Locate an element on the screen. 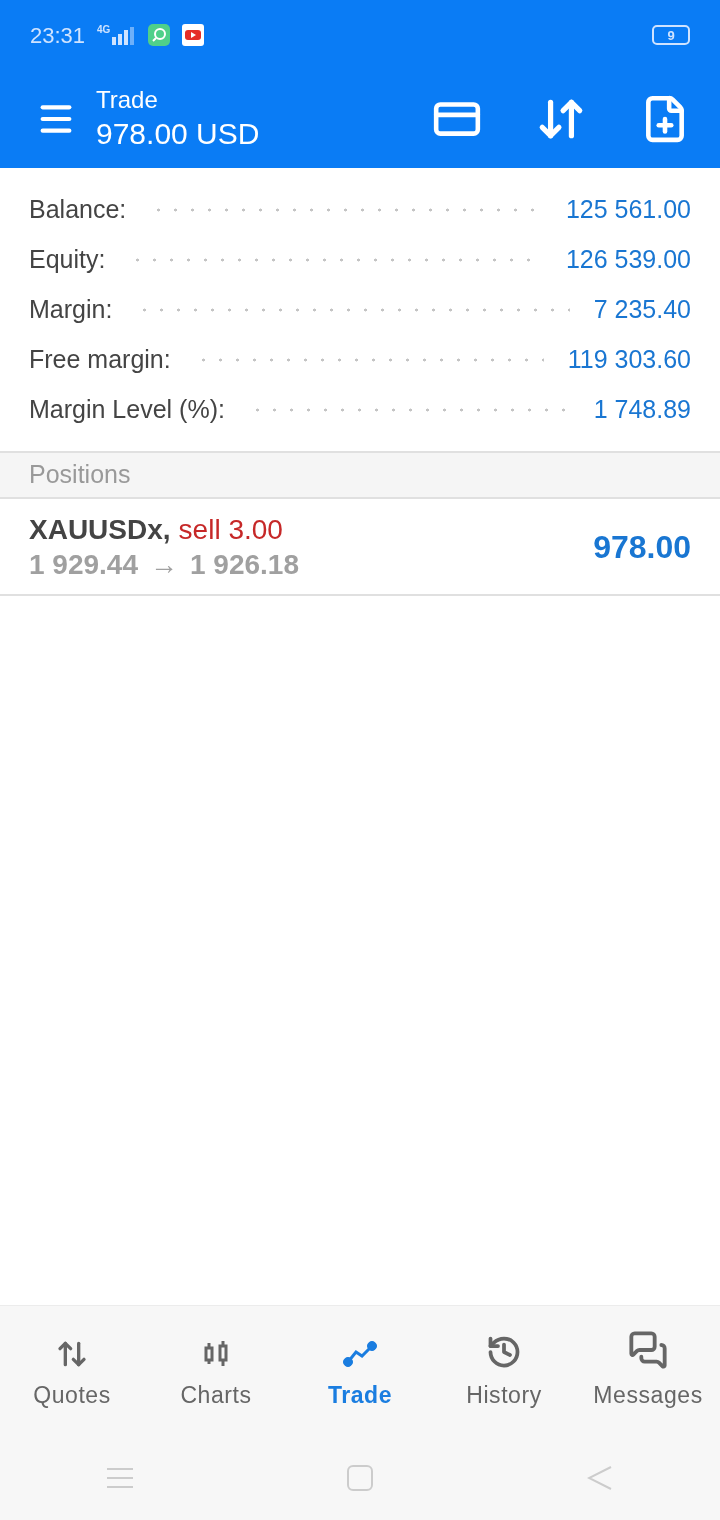 The width and height of the screenshot is (720, 1520). summary-label: Balance: is located at coordinates (78, 210).